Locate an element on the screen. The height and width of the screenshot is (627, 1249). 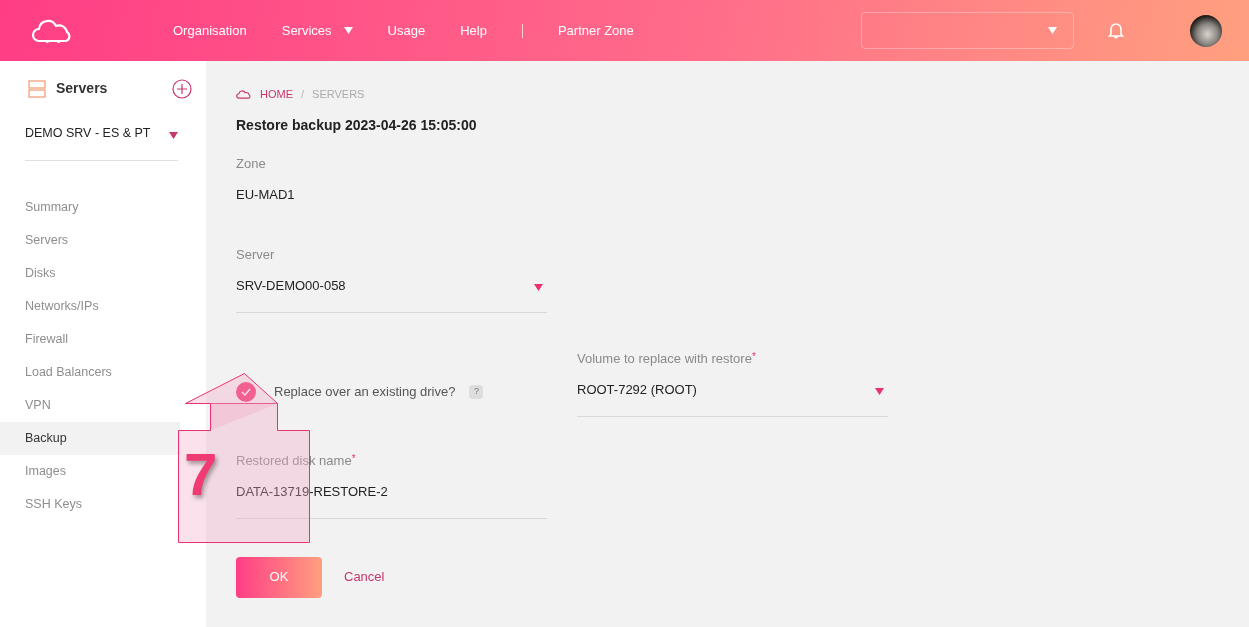
select-field: SRV-DEMO00-058 is located at coordinates (391, 292).